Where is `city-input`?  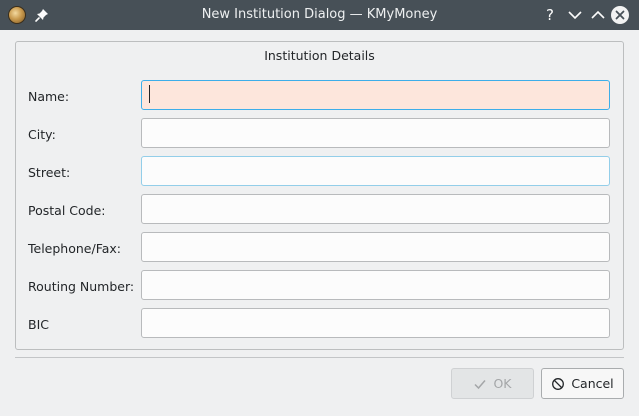 city-input is located at coordinates (375, 133).